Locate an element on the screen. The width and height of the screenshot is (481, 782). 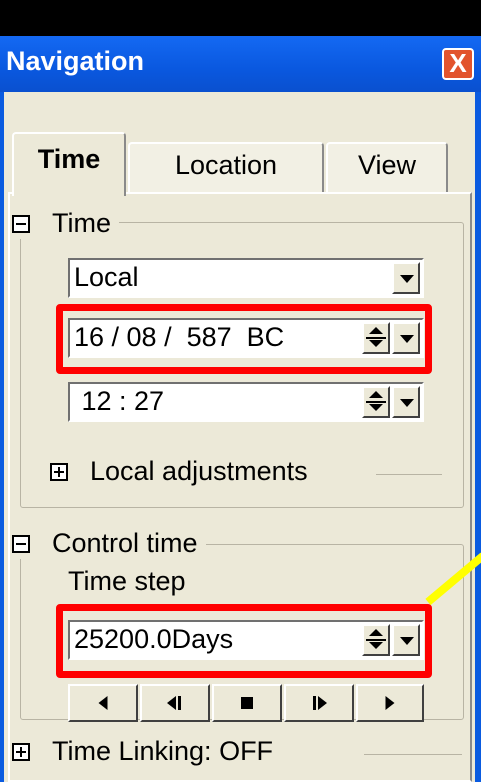
tab-view: View is located at coordinates (387, 168).